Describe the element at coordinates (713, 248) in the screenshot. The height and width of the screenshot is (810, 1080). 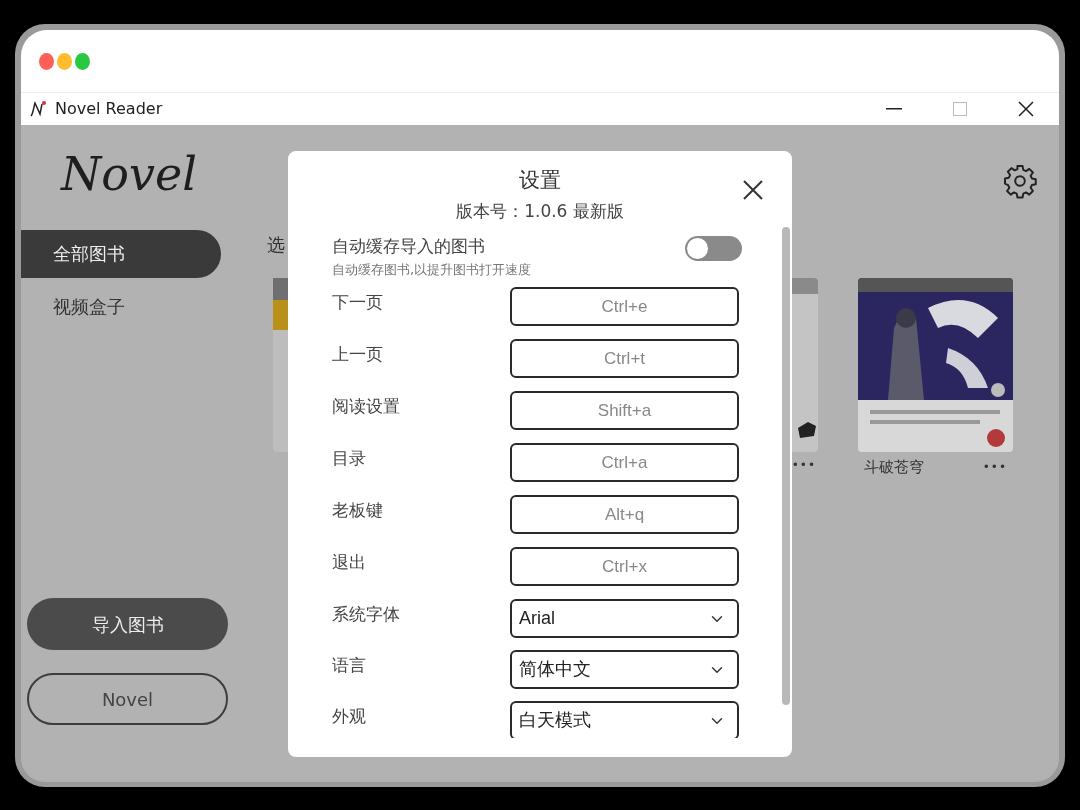
I see `toggle-switch` at that location.